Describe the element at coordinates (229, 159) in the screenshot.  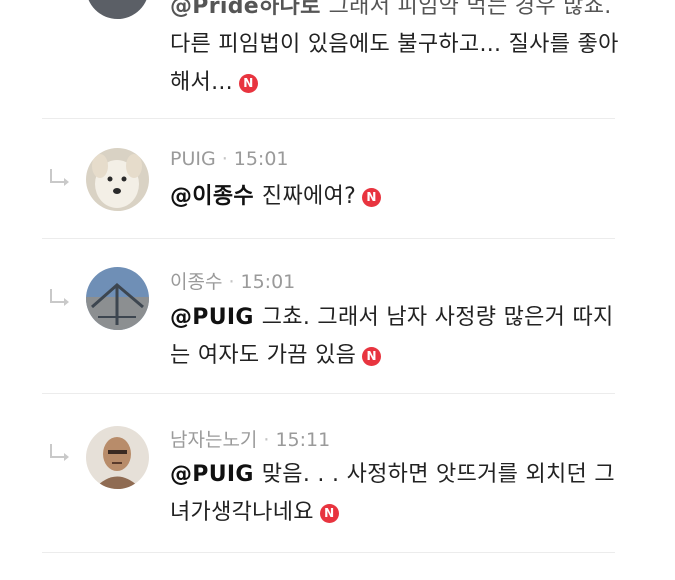
I see `comment-meta: PUIG · 15:01` at that location.